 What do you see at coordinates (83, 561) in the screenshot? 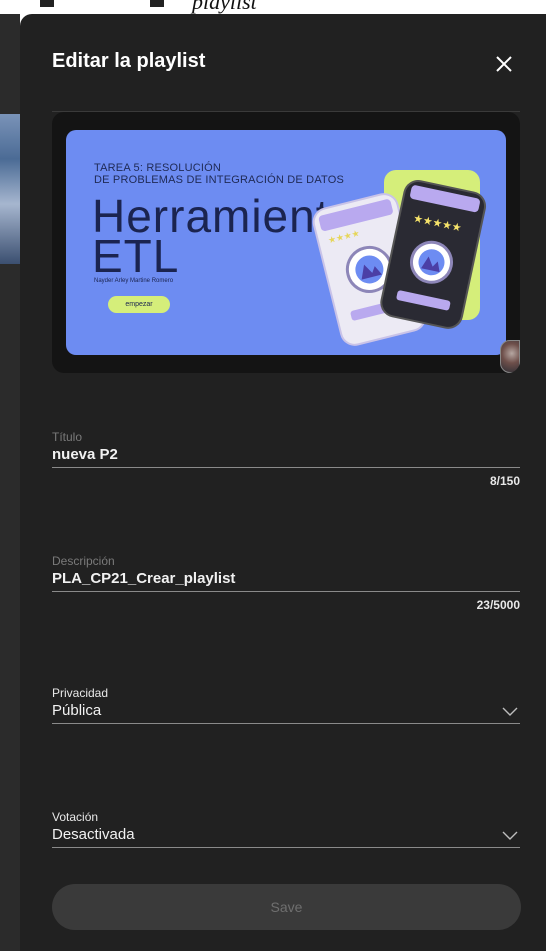
I see `description-label: Descripción` at bounding box center [83, 561].